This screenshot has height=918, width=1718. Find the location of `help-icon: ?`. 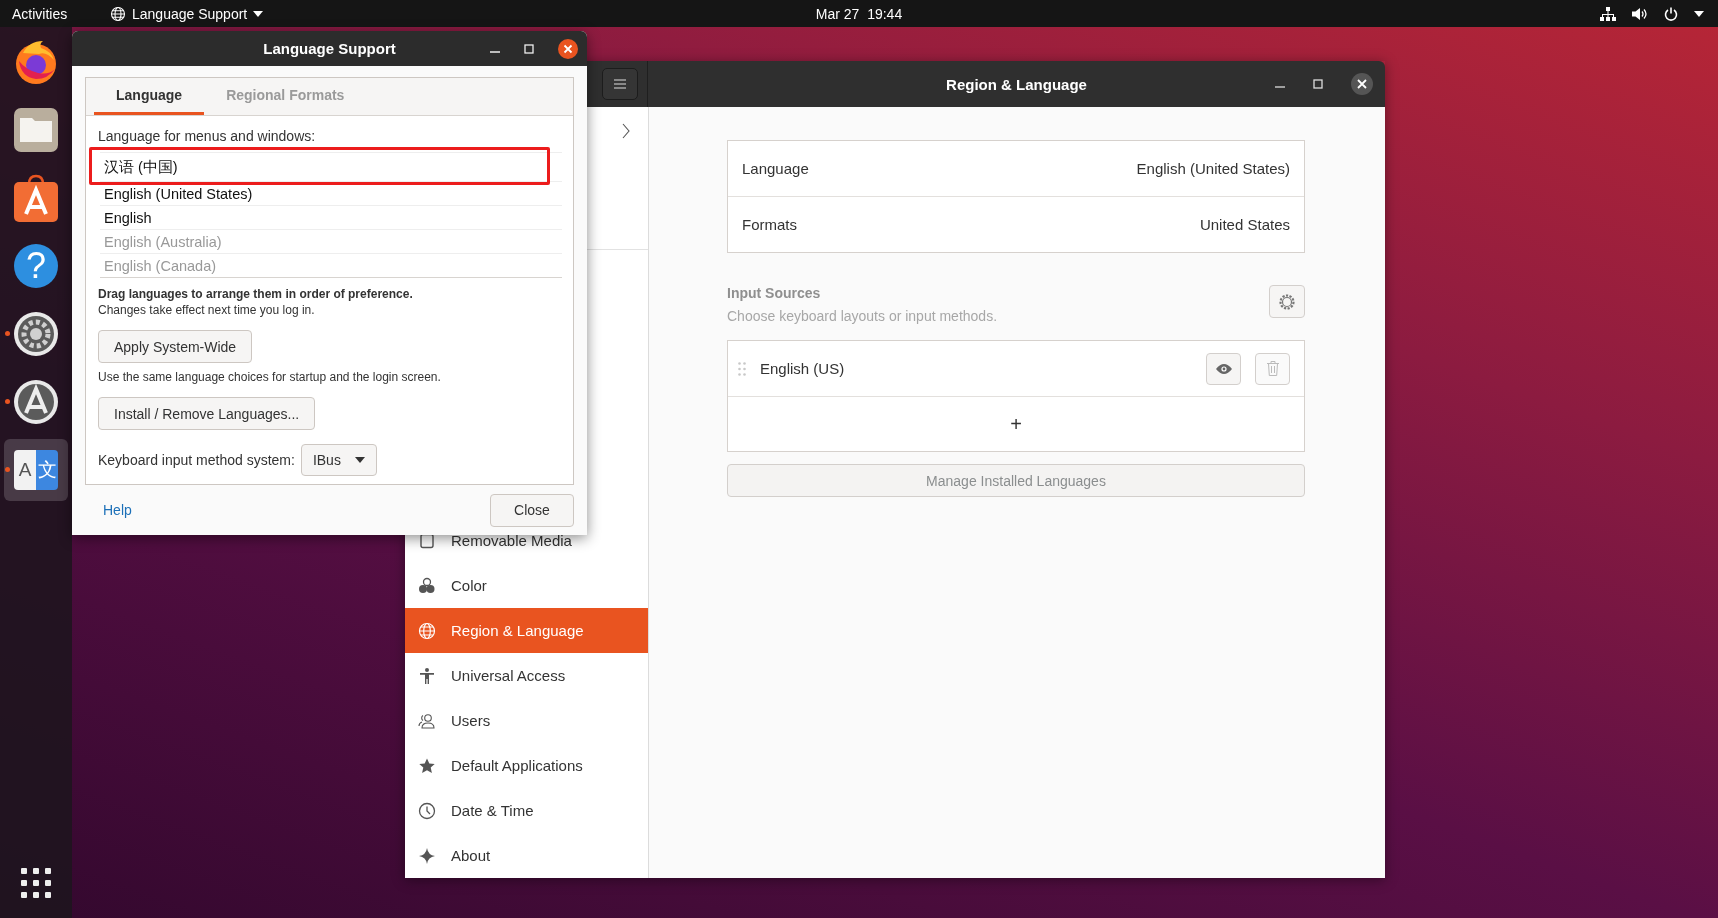

help-icon: ? is located at coordinates (36, 266).